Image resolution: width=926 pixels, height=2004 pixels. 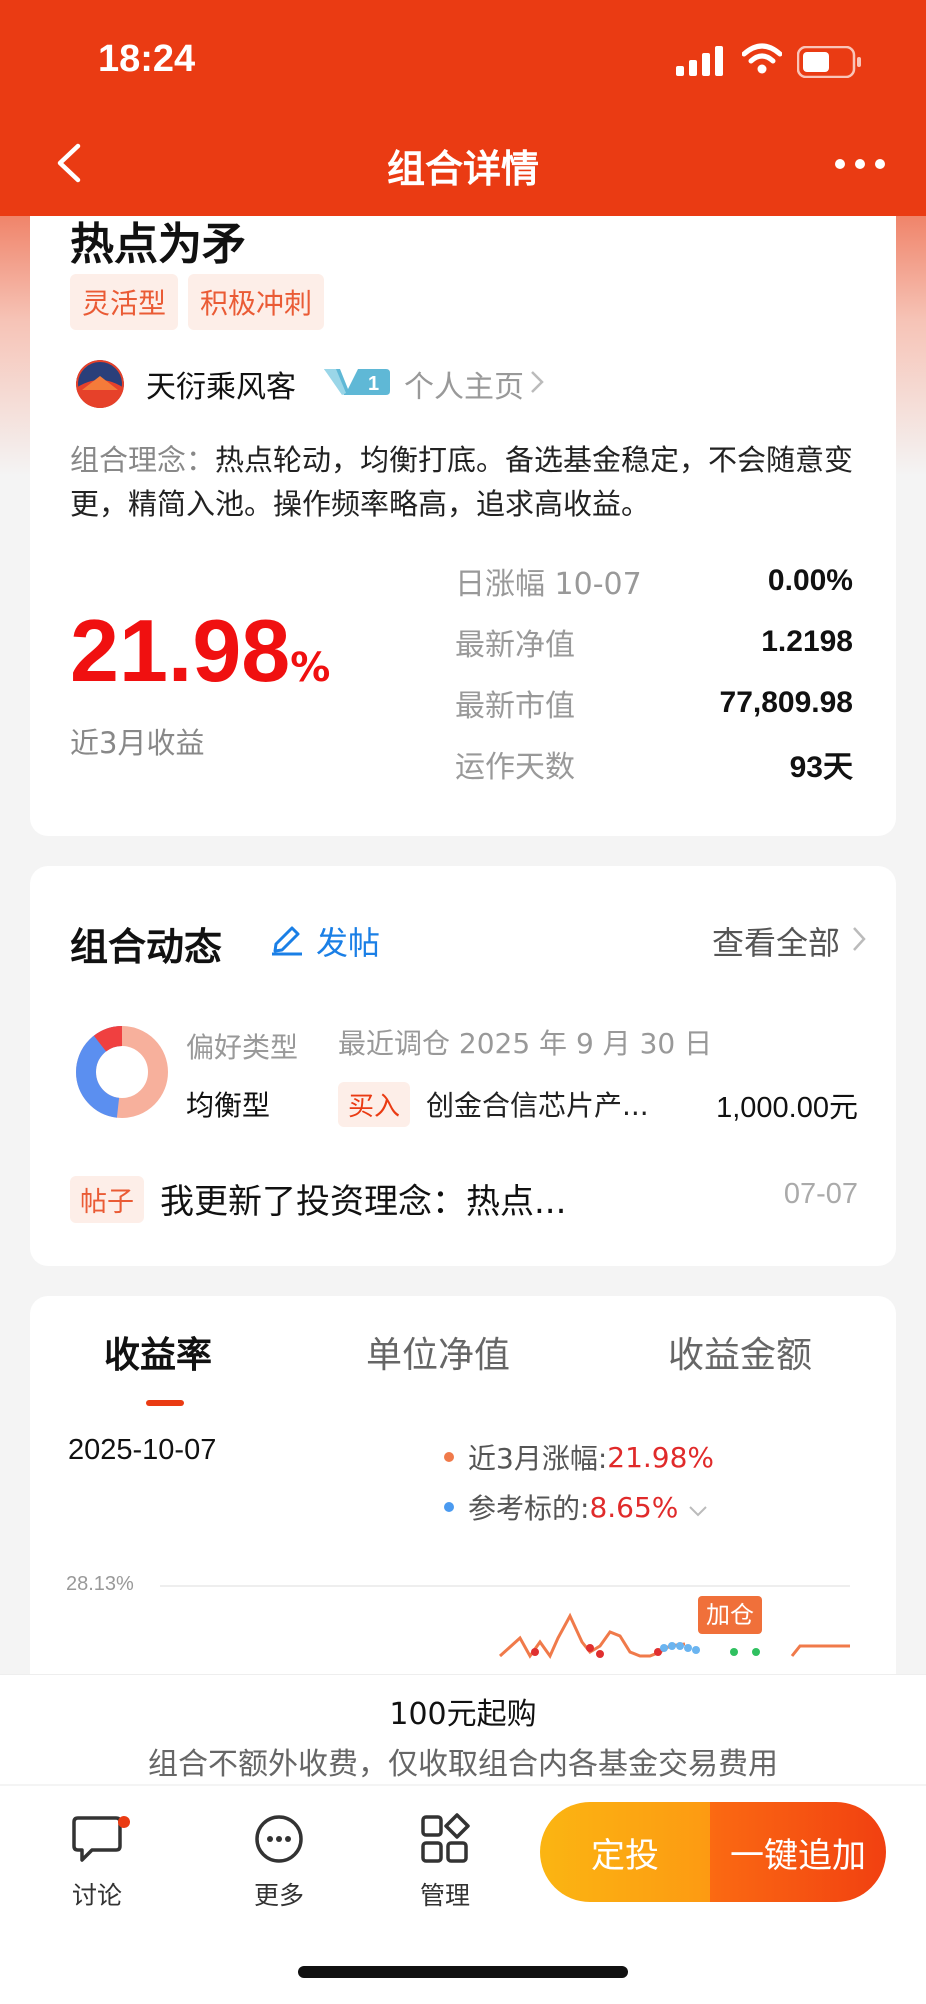 I want to click on philosophy-label: 组合理念：, so click(x=143, y=460).